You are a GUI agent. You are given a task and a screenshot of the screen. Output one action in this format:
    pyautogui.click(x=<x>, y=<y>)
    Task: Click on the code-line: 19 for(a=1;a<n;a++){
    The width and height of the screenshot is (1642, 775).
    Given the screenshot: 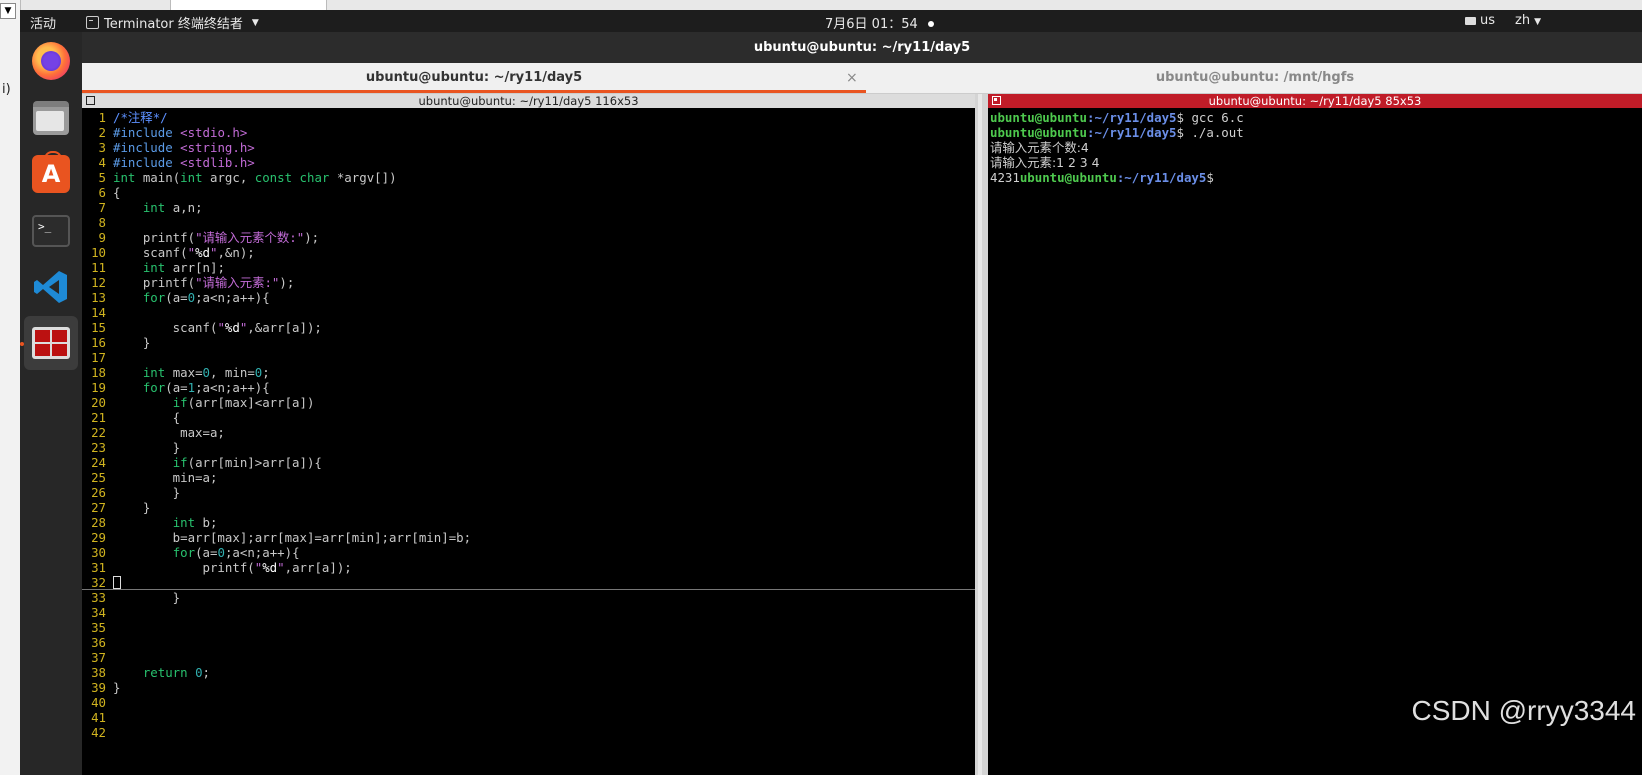 What is the action you would take?
    pyautogui.click(x=180, y=387)
    